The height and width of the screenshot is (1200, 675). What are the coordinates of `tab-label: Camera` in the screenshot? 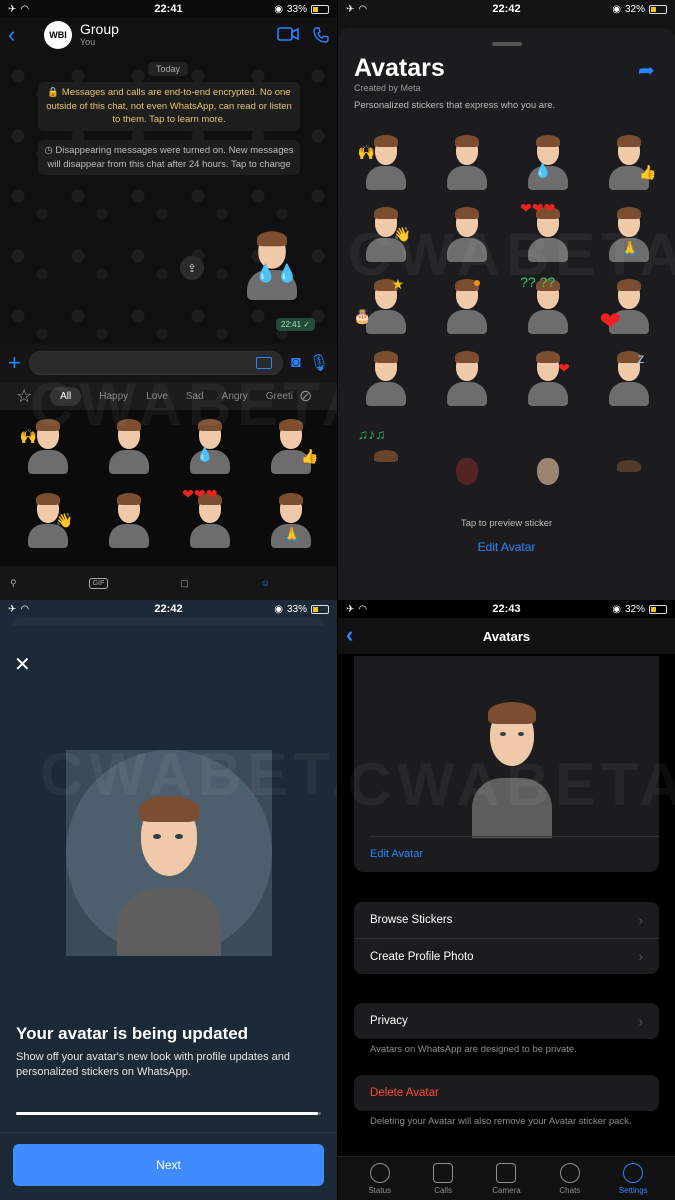 It's located at (506, 1190).